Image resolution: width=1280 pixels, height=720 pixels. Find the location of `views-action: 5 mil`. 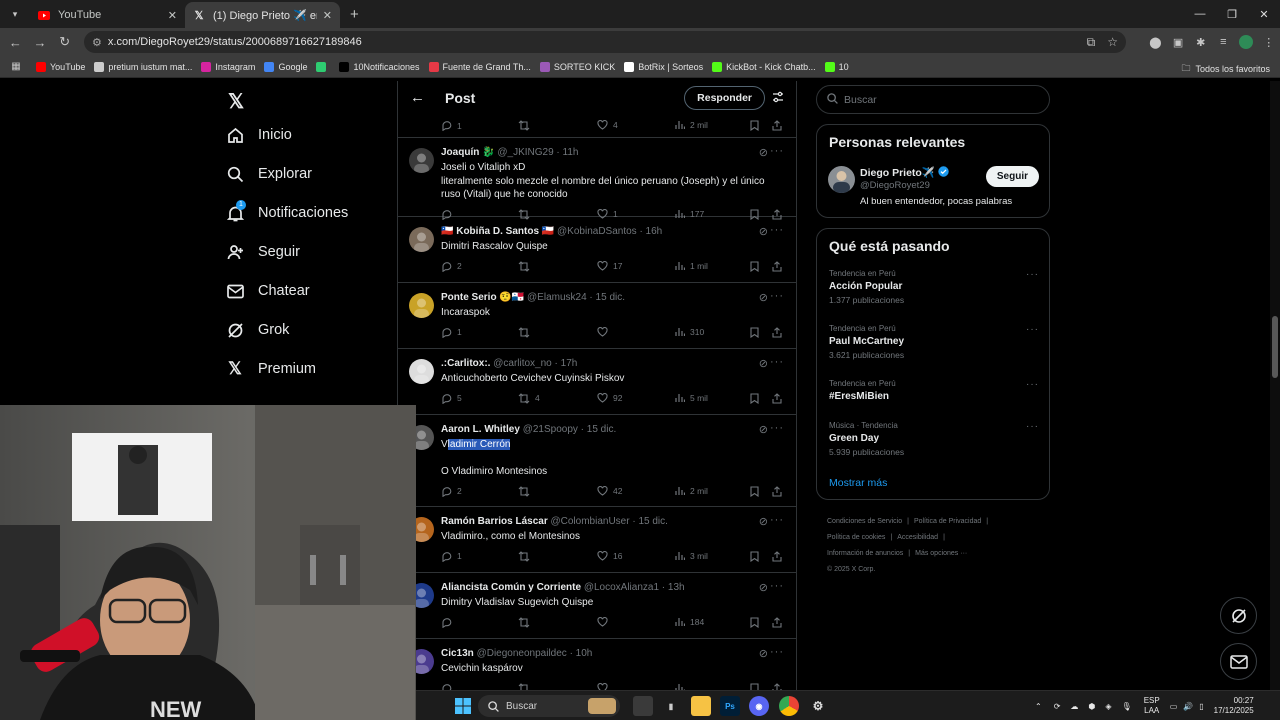

views-action: 5 mil is located at coordinates (691, 398).